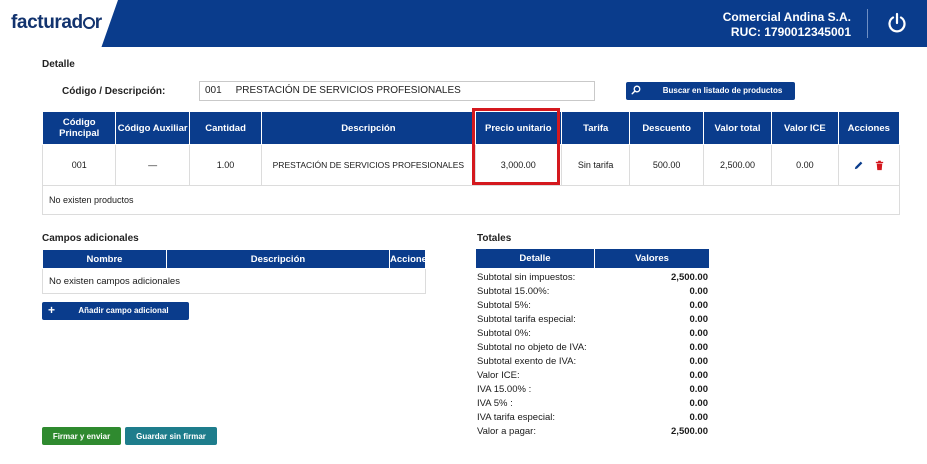  What do you see at coordinates (666, 165) in the screenshot?
I see `cell-descuento: 500.00` at bounding box center [666, 165].